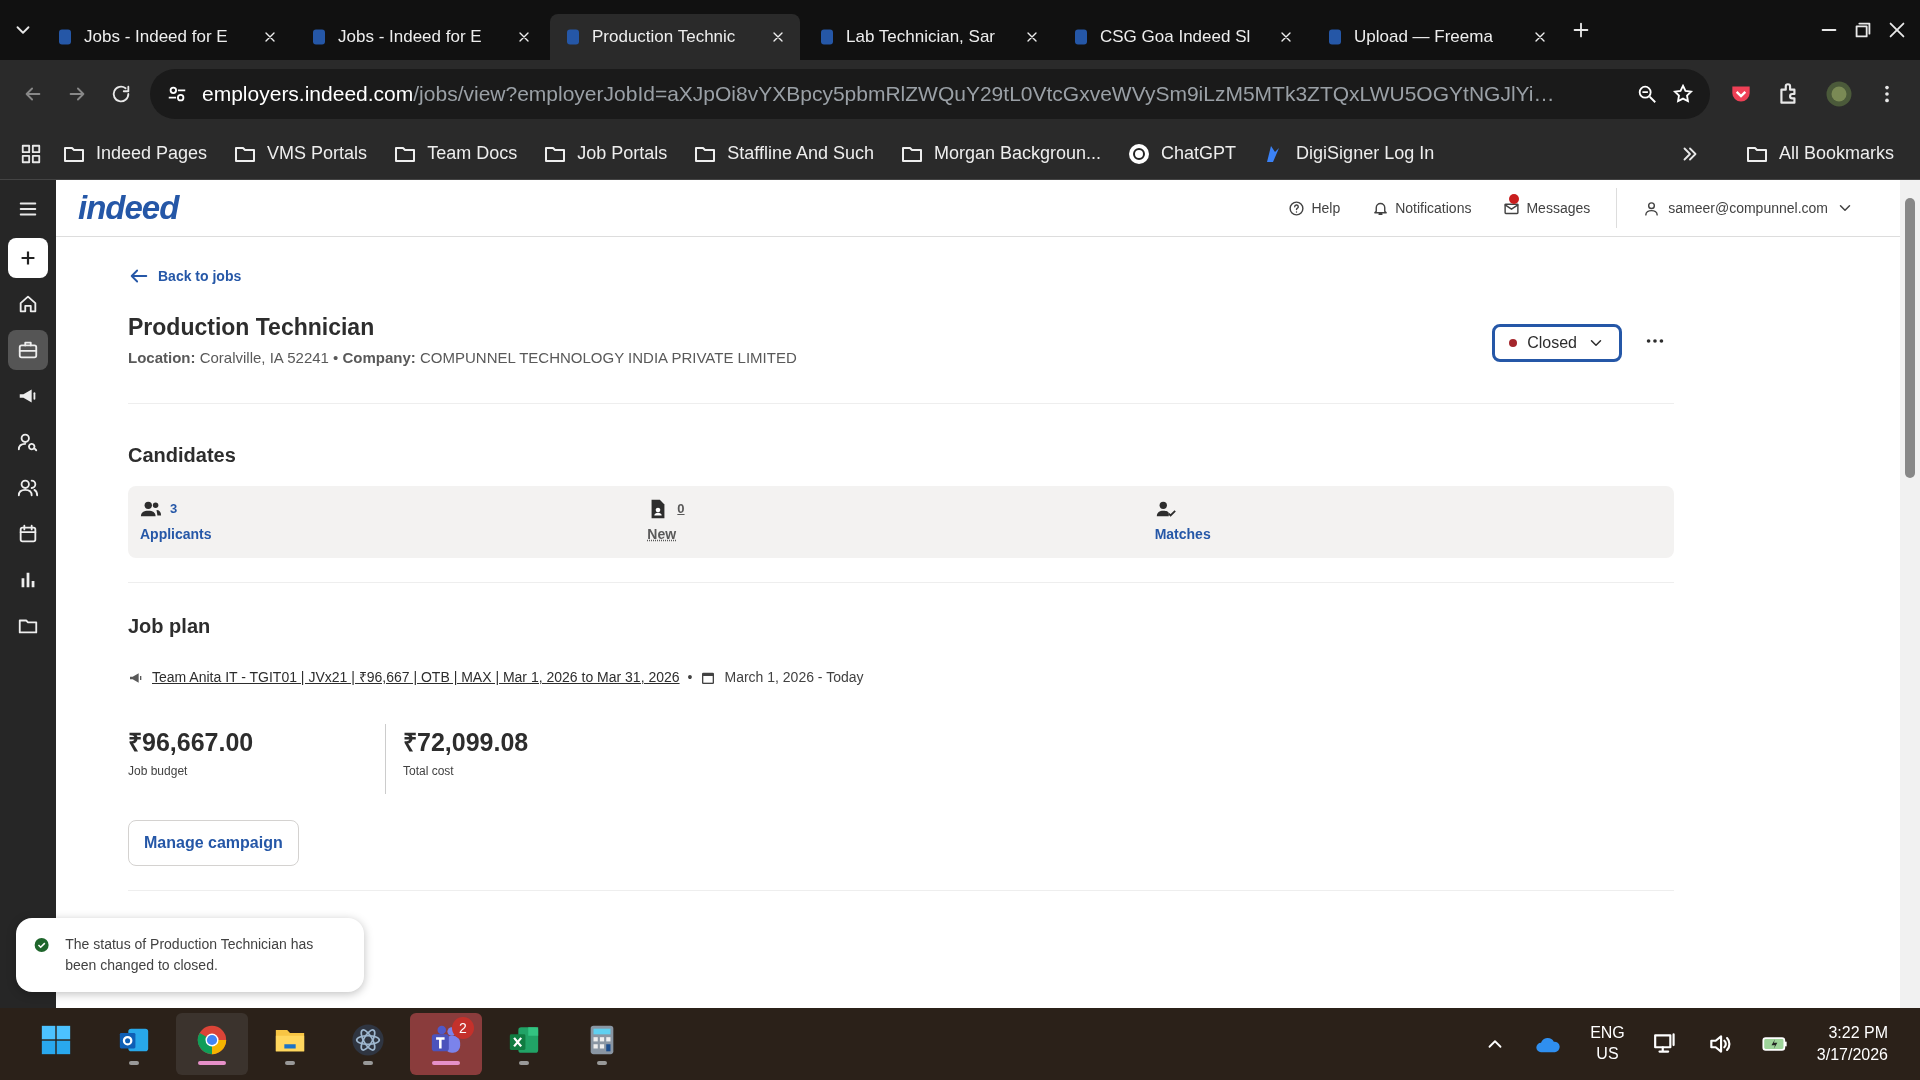  Describe the element at coordinates (28, 488) in the screenshot. I see `people-icon` at that location.